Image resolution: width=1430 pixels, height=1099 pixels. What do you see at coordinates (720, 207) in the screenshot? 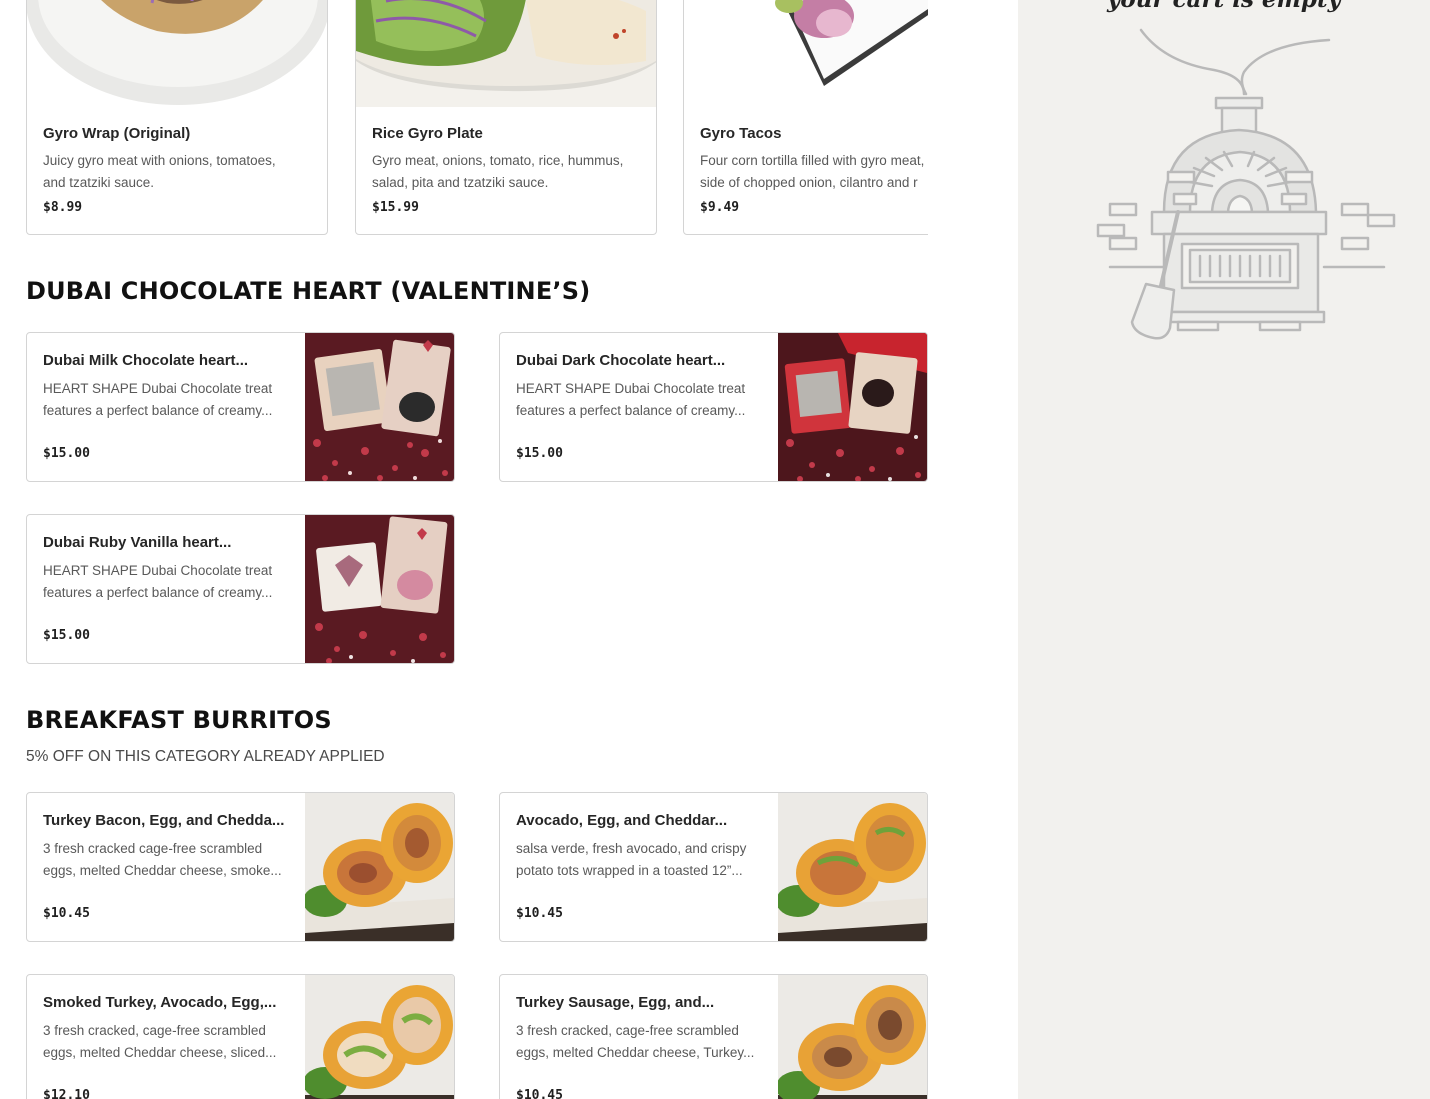
I see `item-price: $9.49` at bounding box center [720, 207].